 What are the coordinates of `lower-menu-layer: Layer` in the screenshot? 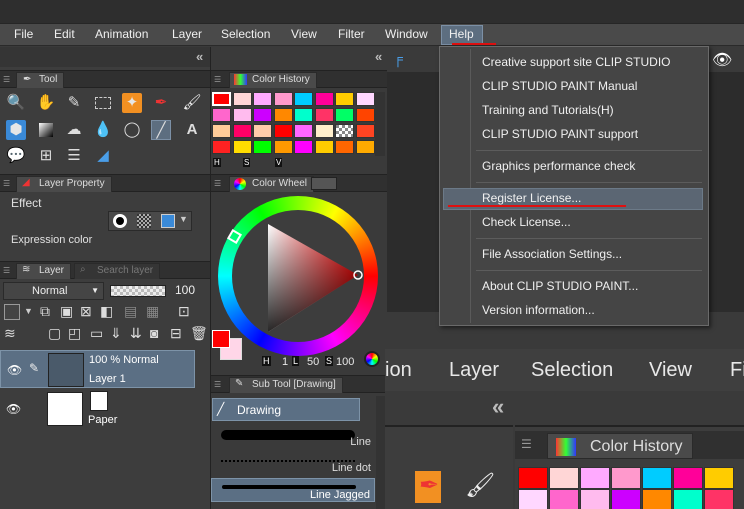 It's located at (474, 370).